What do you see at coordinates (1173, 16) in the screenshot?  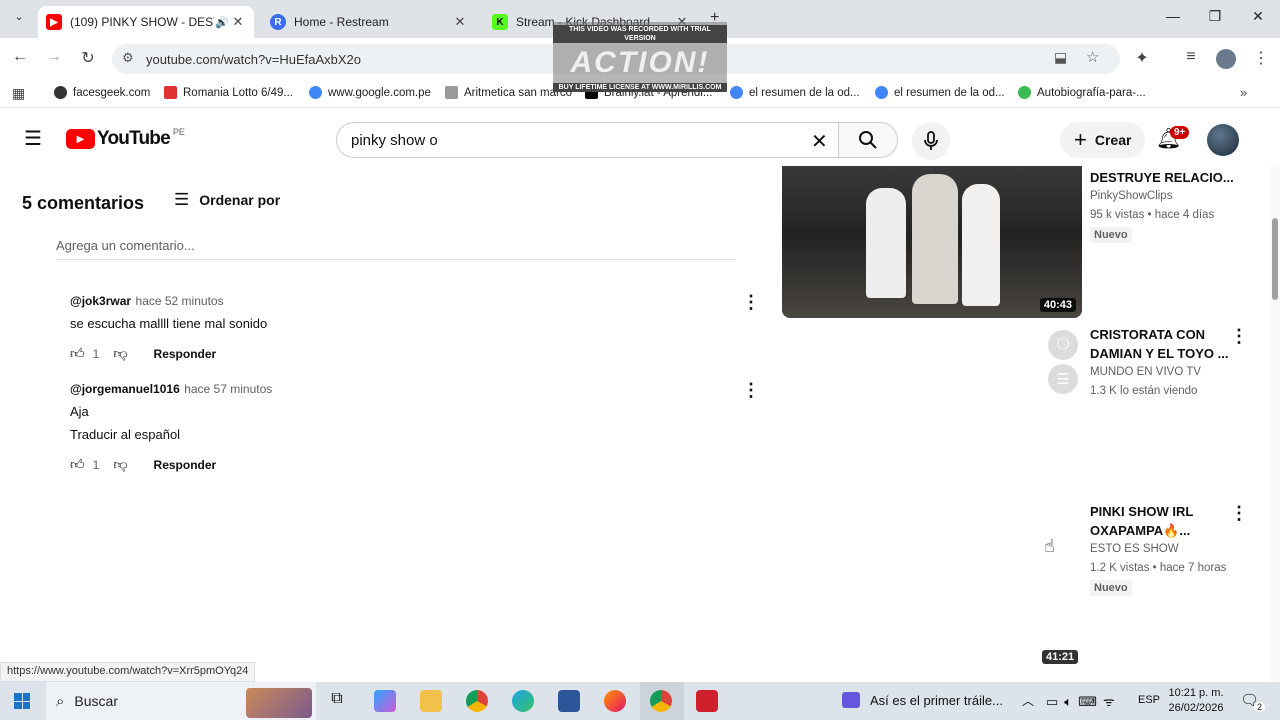 I see `minimize-icon: —` at bounding box center [1173, 16].